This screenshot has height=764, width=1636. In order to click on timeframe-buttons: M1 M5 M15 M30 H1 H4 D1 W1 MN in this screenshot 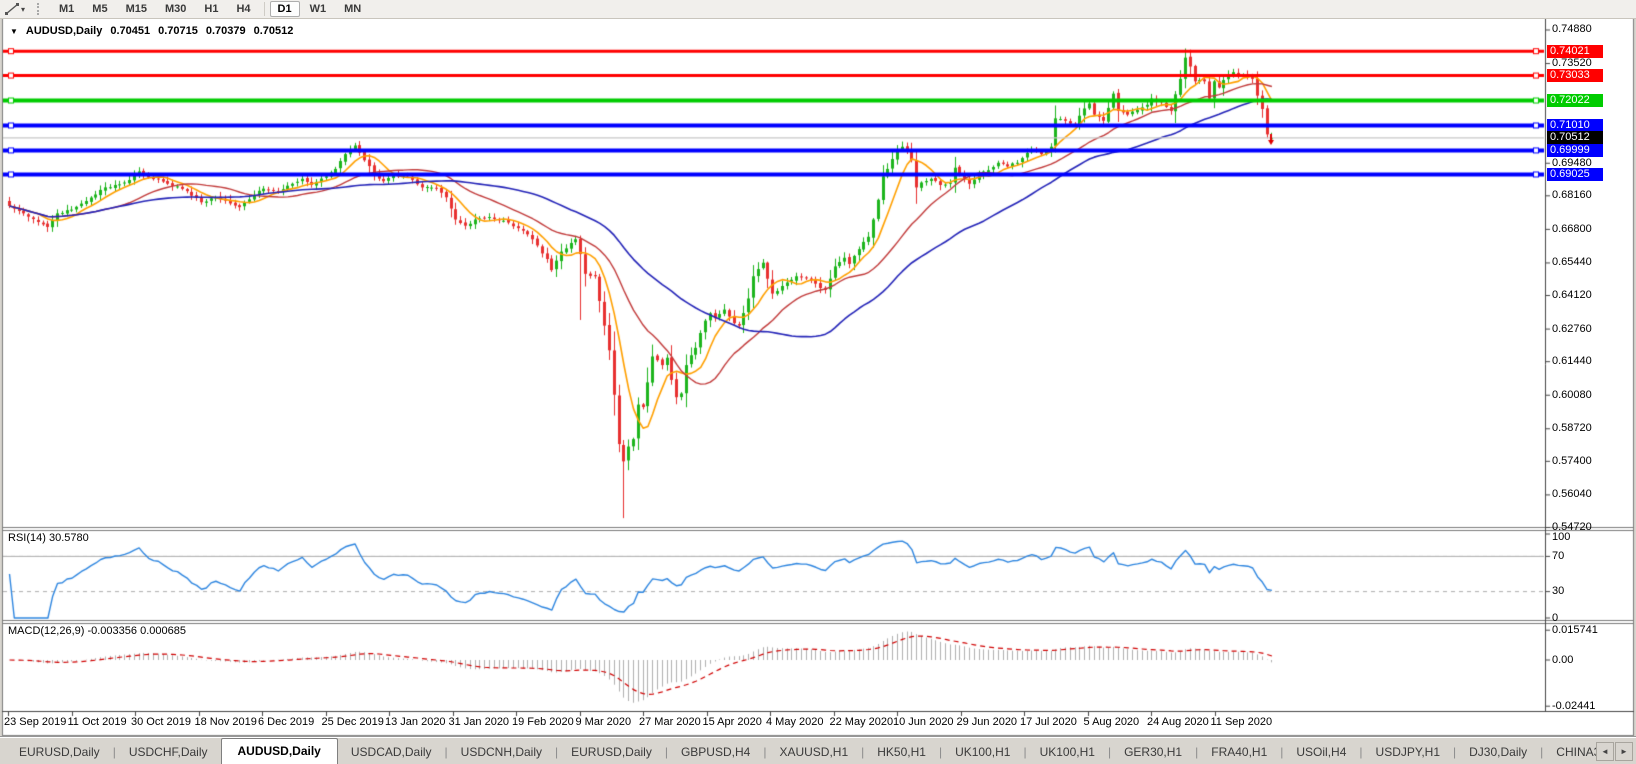, I will do `click(210, 9)`.